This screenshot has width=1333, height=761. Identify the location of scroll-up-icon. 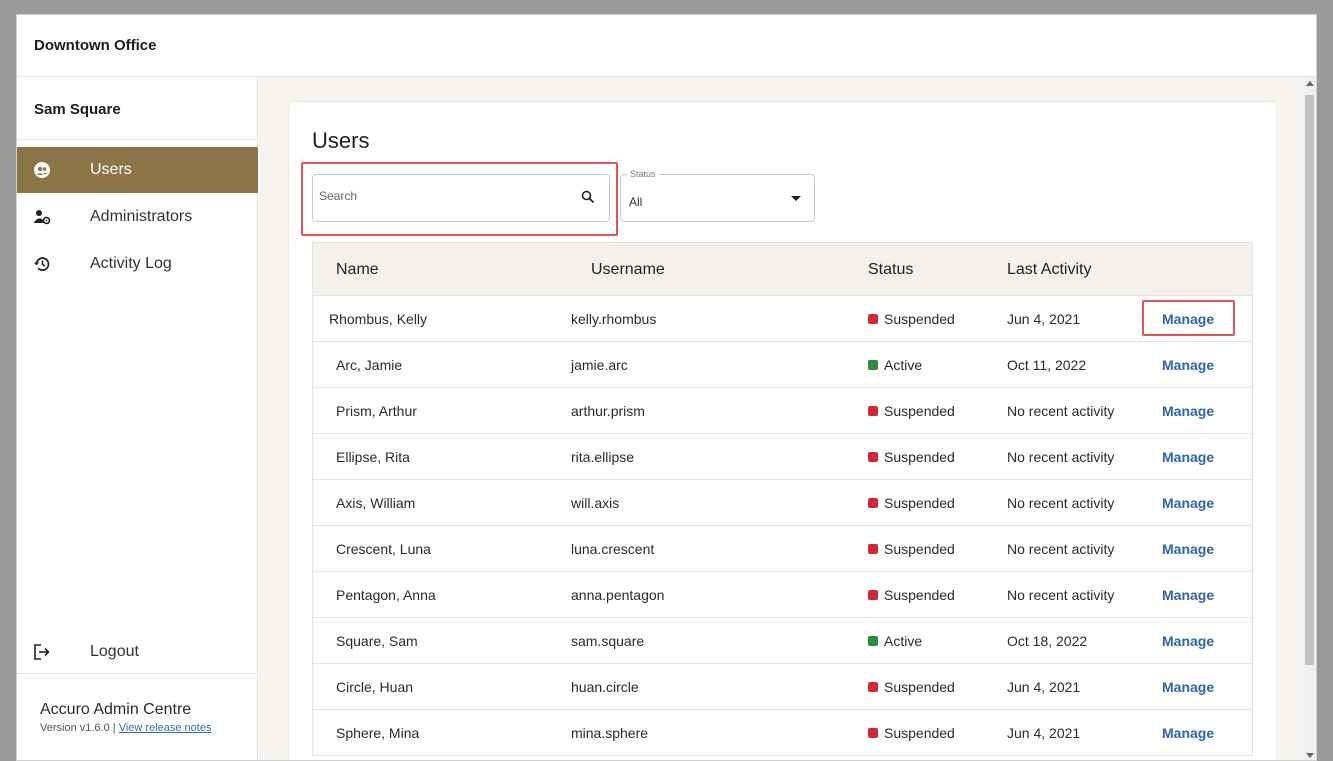
(1310, 83).